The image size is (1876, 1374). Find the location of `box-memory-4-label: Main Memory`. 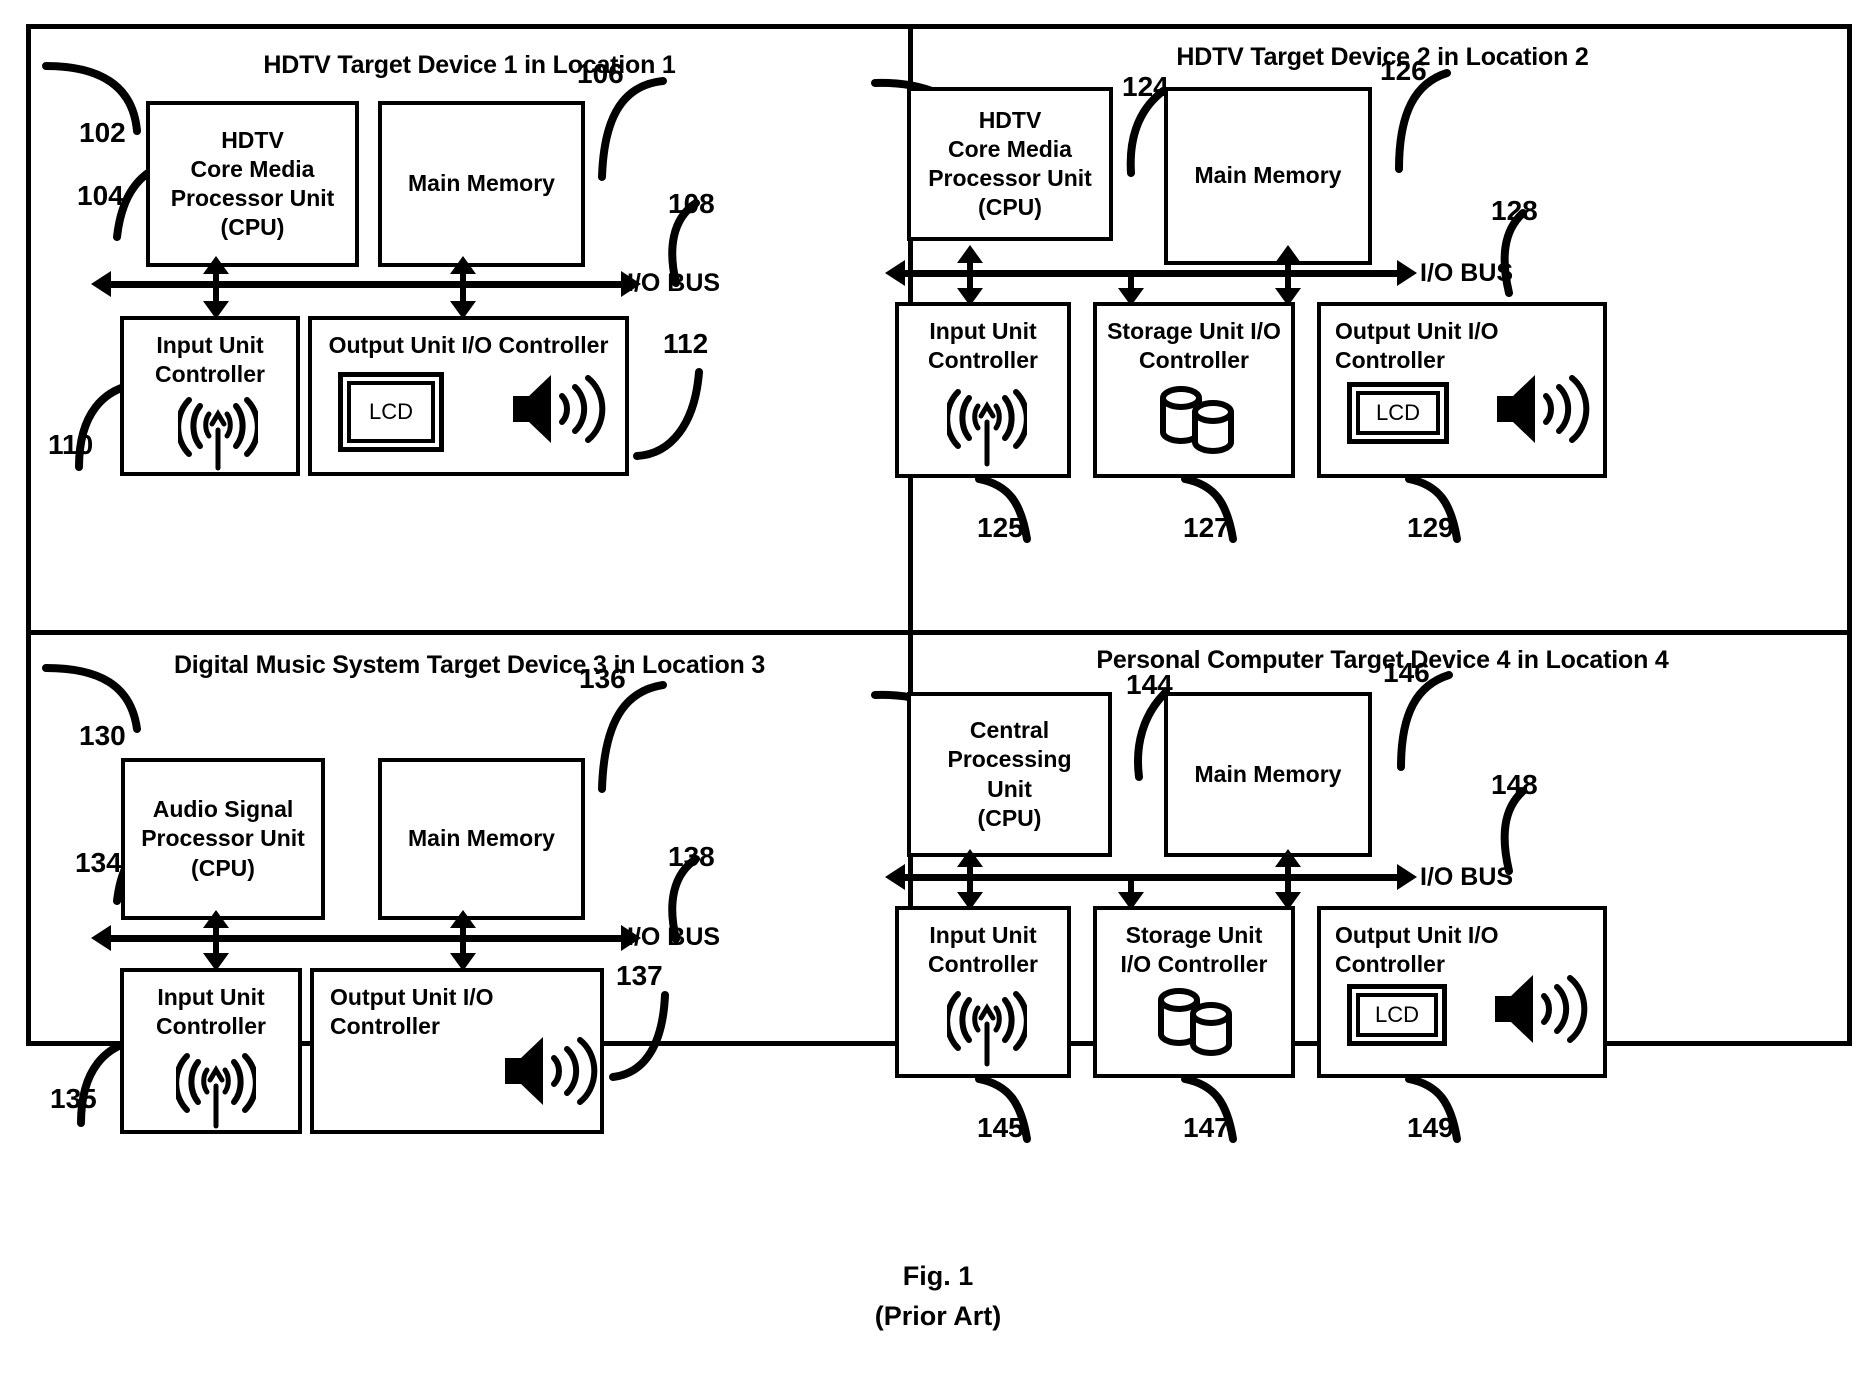

box-memory-4-label: Main Memory is located at coordinates (1268, 773).